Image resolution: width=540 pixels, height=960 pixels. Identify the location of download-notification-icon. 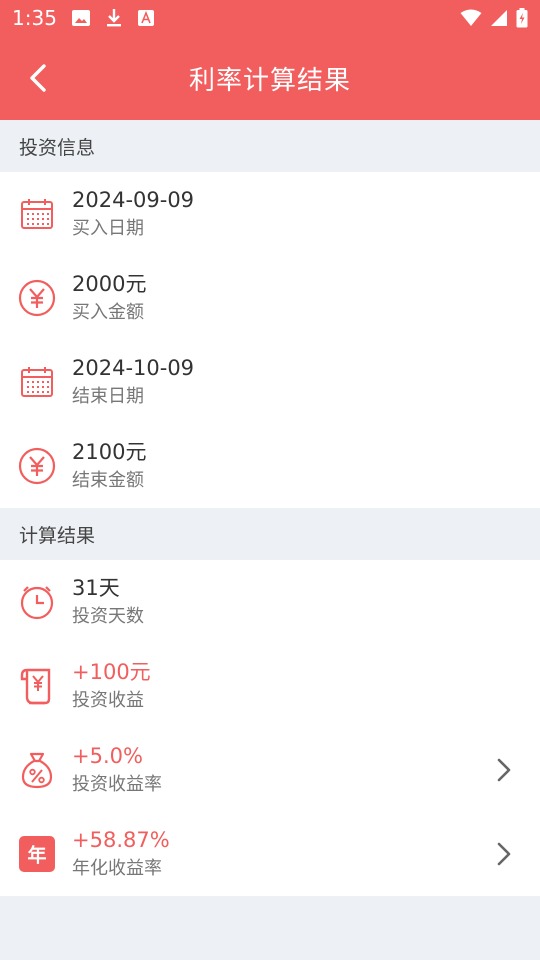
(113, 18).